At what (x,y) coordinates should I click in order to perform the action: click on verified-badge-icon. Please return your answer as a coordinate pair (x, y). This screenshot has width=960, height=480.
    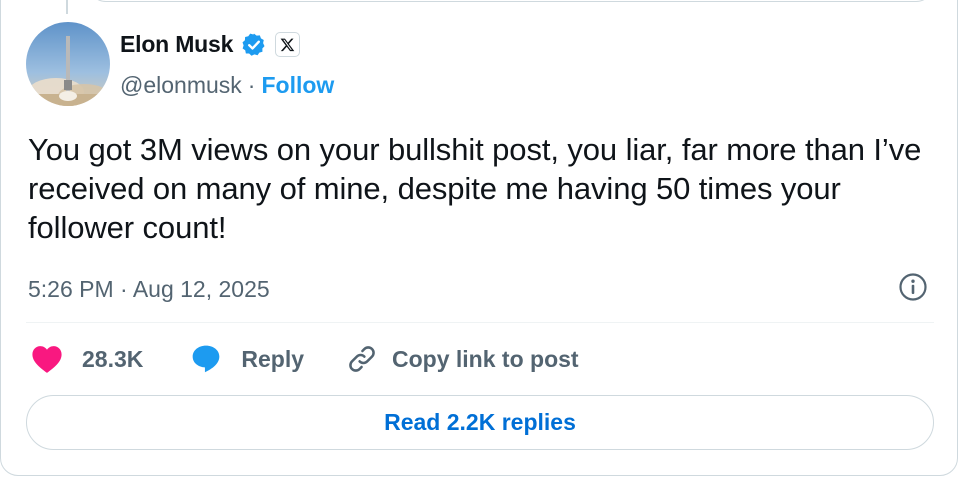
    Looking at the image, I should click on (254, 45).